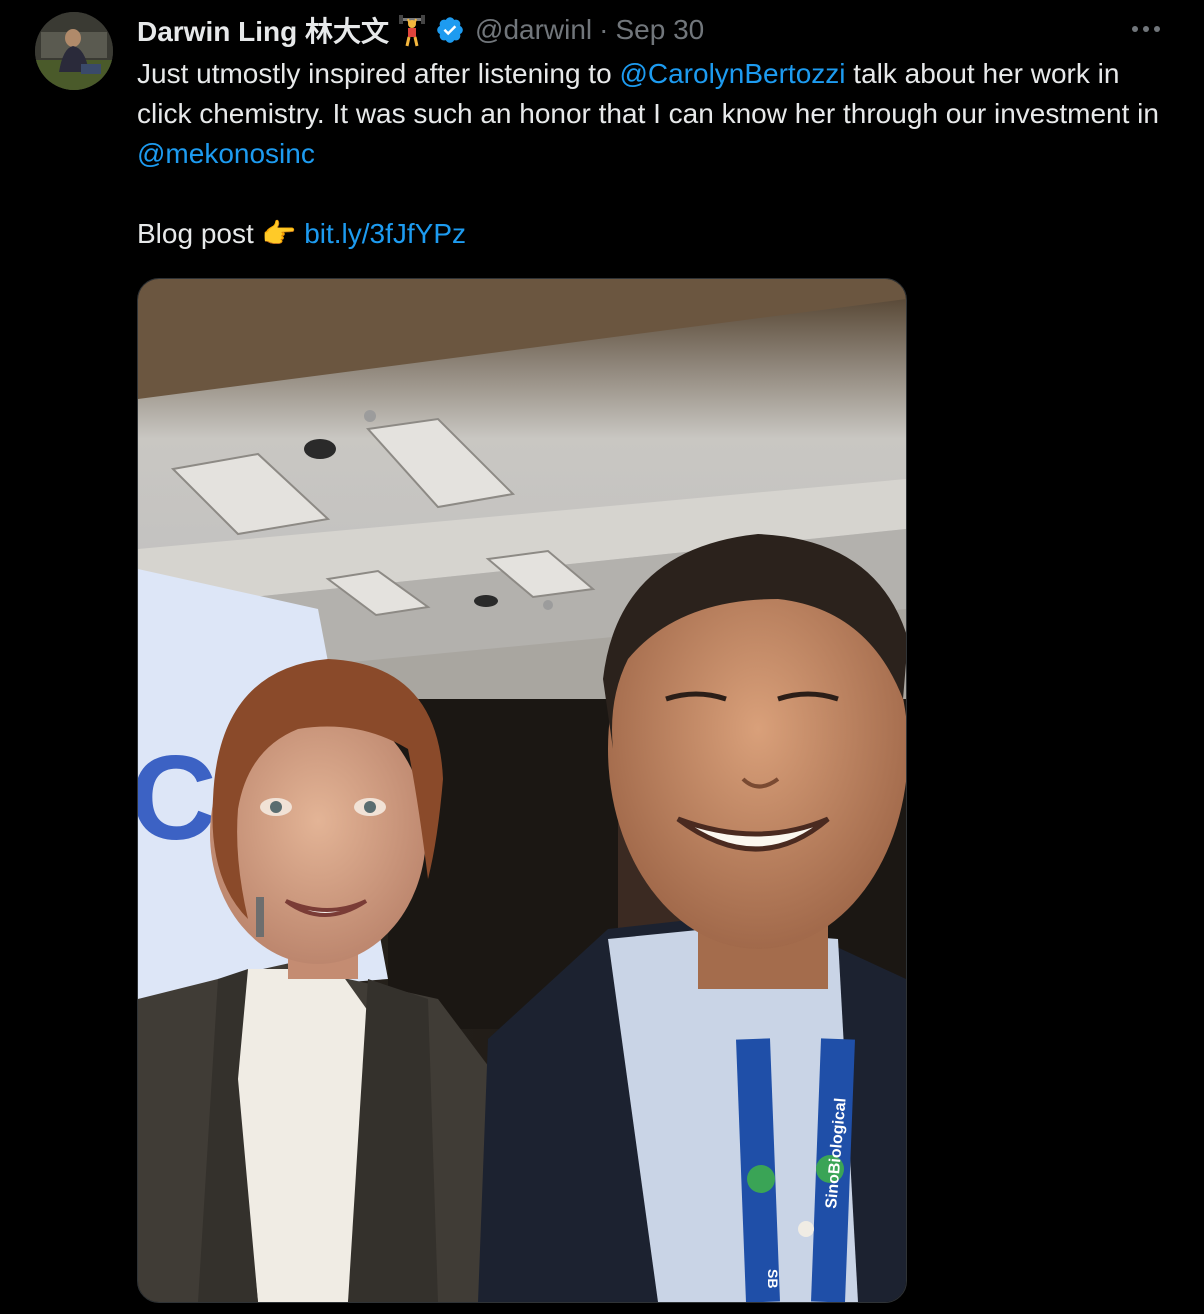 The height and width of the screenshot is (1314, 1204). Describe the element at coordinates (74, 51) in the screenshot. I see `author-avatar` at that location.